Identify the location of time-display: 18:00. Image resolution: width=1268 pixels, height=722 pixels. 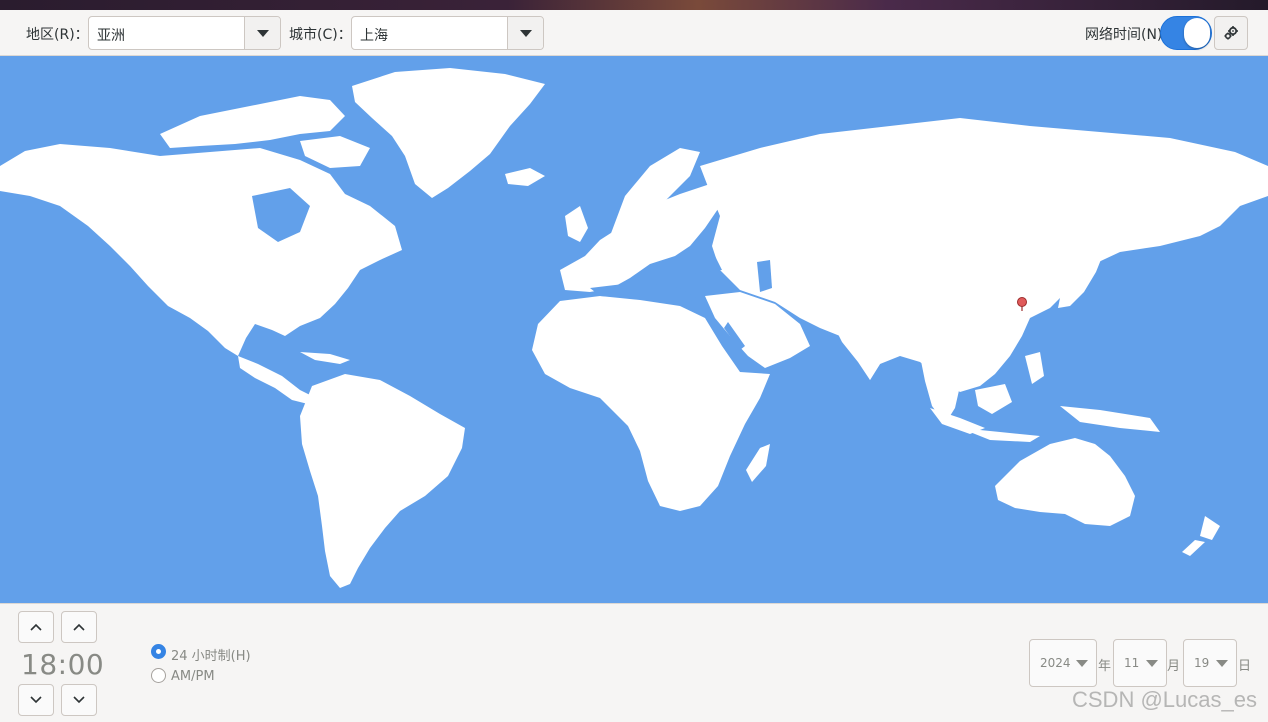
(63, 664).